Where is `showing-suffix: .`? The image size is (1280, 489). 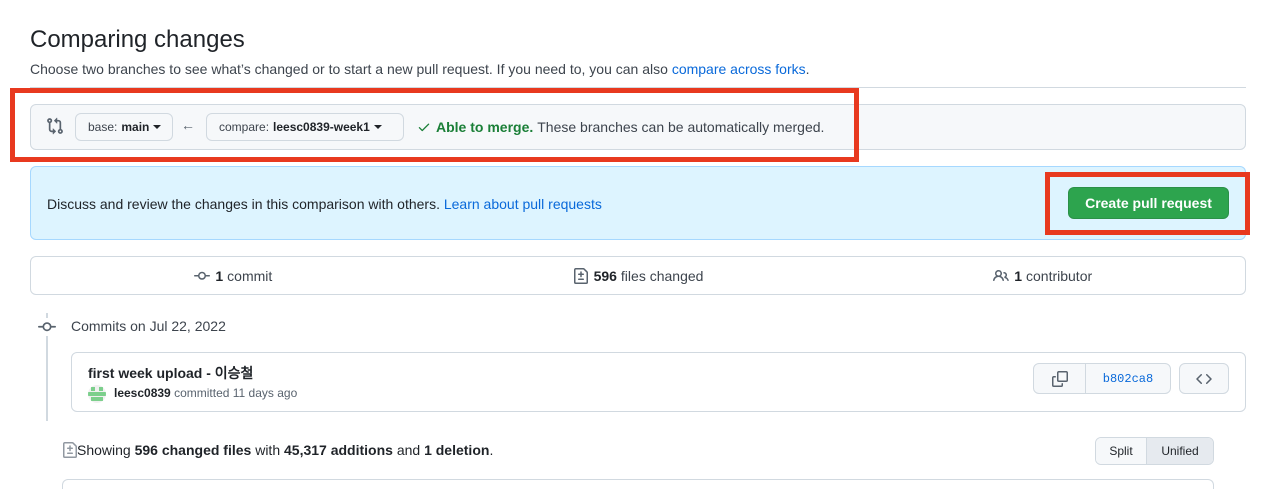
showing-suffix: . is located at coordinates (491, 450).